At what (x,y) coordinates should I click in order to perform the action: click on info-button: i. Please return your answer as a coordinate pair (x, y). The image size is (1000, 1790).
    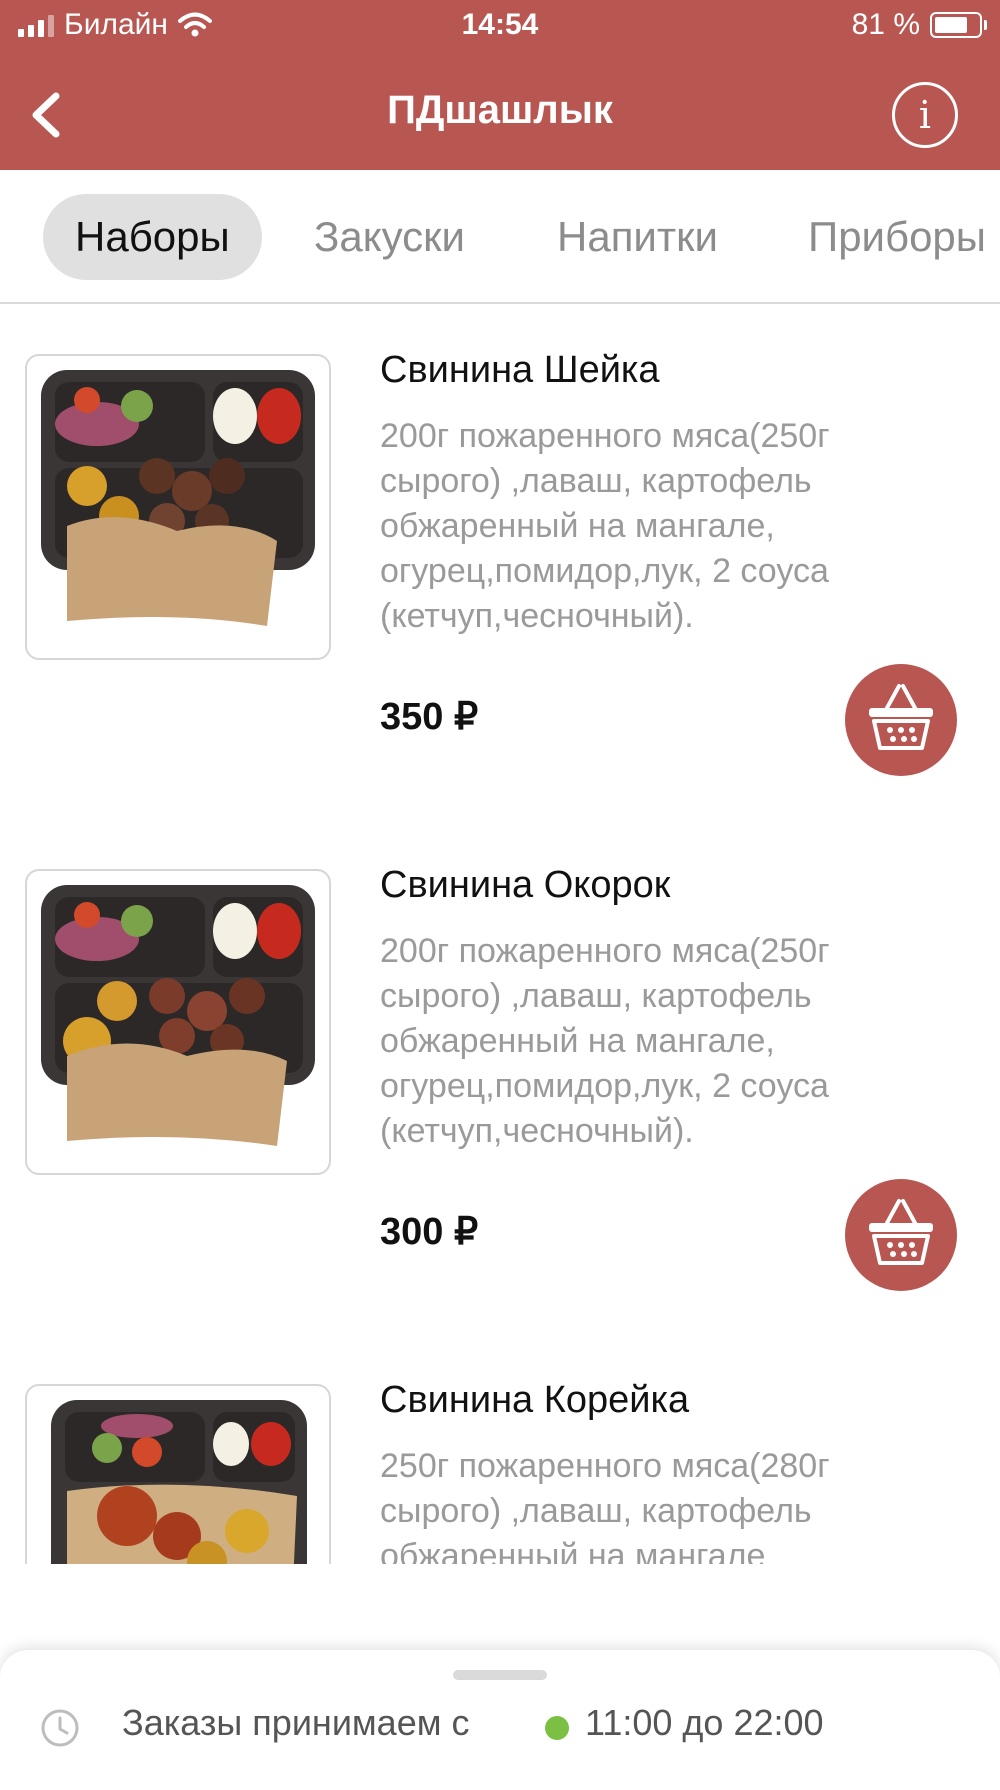
    Looking at the image, I should click on (925, 115).